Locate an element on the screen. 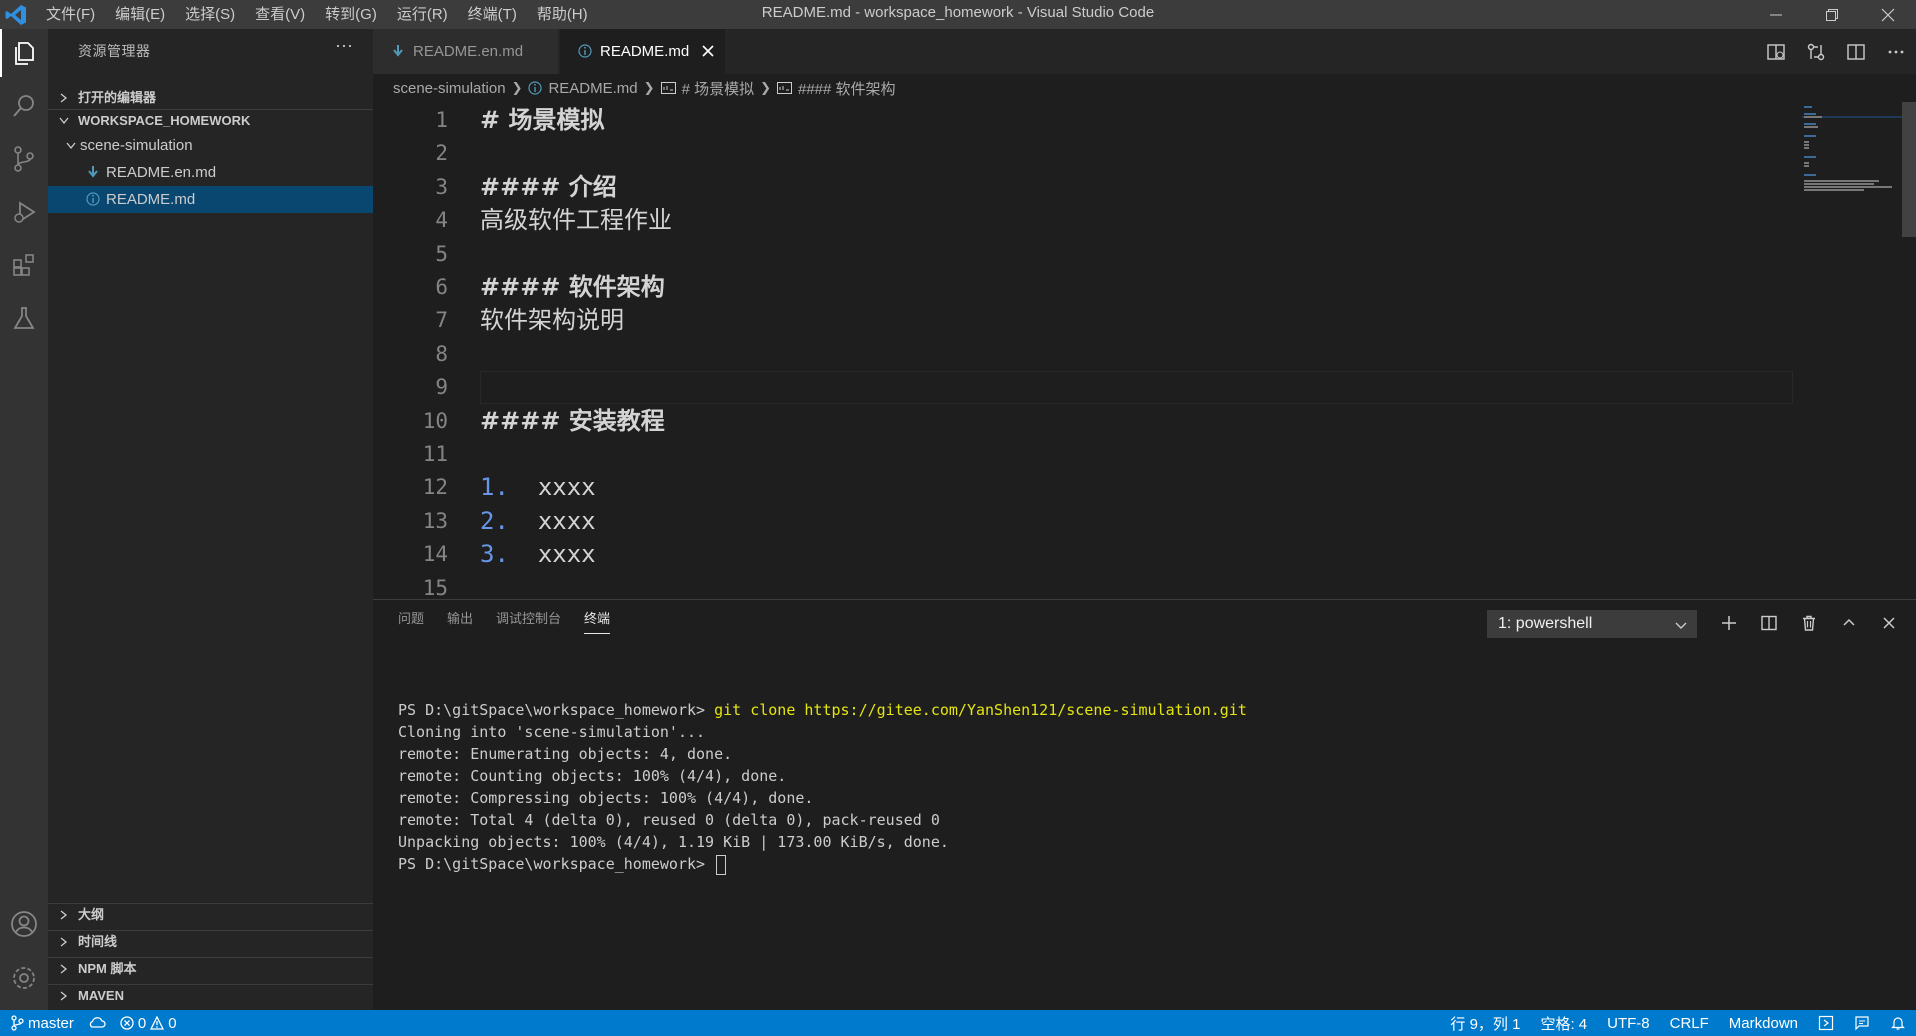  bell-icon is located at coordinates (1898, 1023).